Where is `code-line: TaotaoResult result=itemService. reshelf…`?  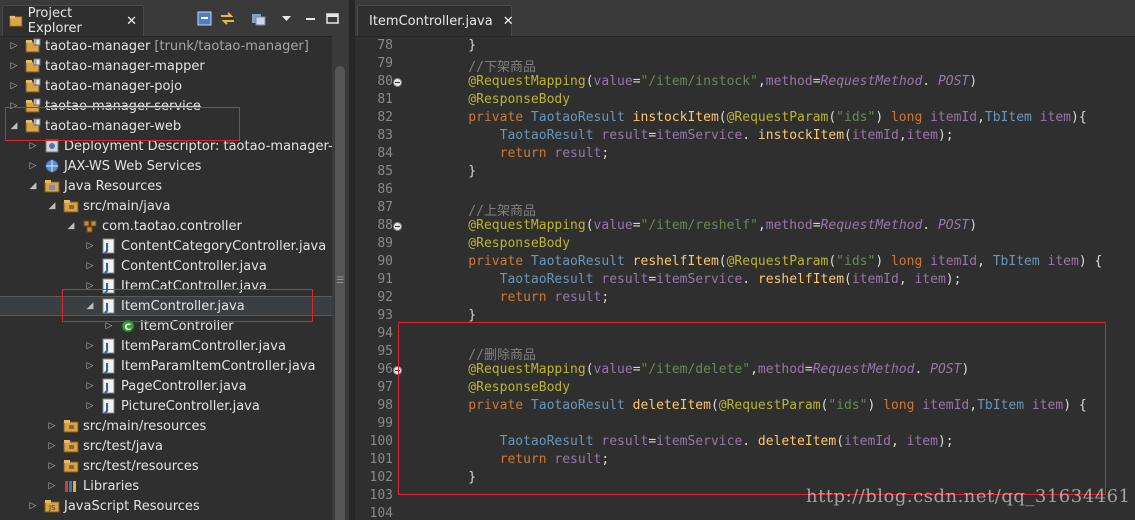
code-line: TaotaoResult result=itemService. reshelf… is located at coordinates (786, 279).